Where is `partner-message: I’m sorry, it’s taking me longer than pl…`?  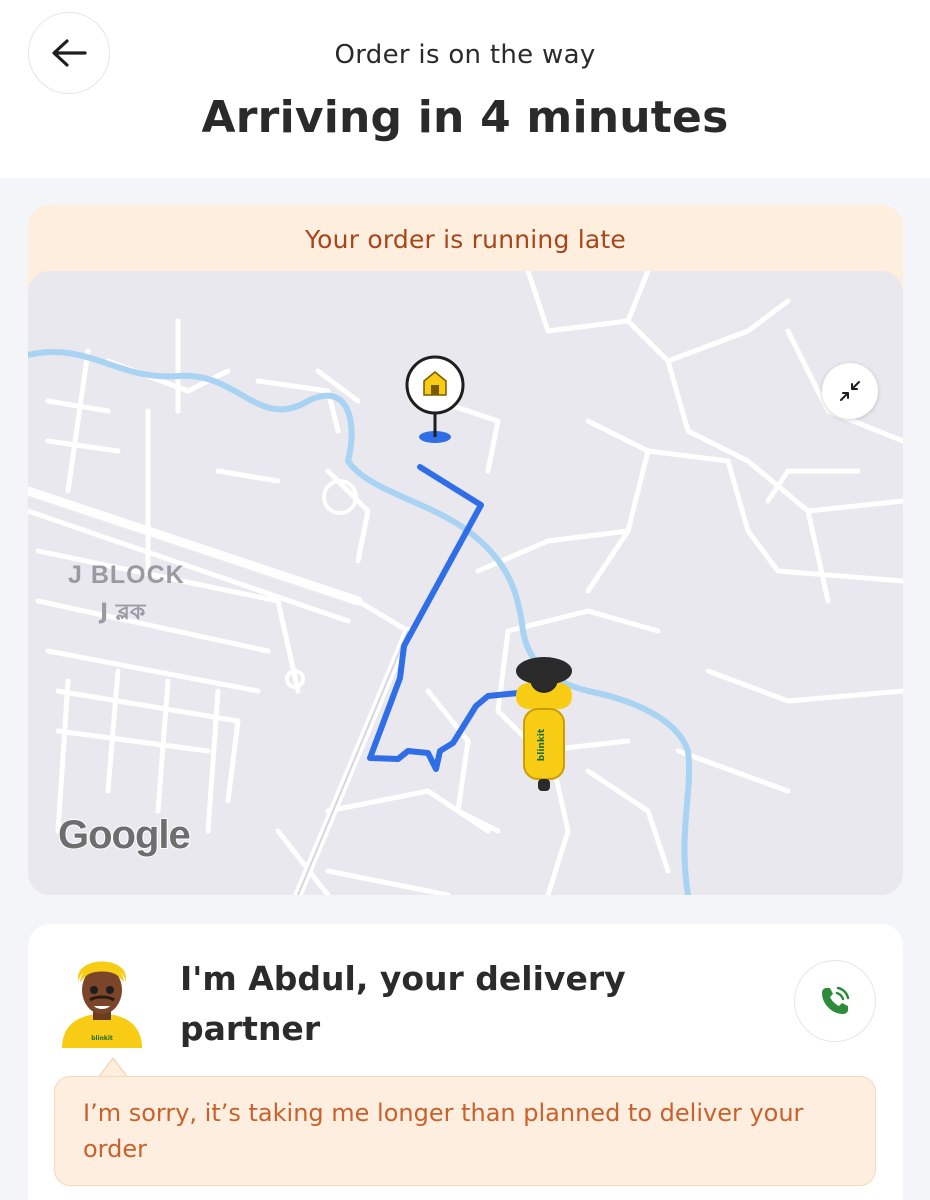
partner-message: I’m sorry, it’s taking me longer than pl… is located at coordinates (465, 1131).